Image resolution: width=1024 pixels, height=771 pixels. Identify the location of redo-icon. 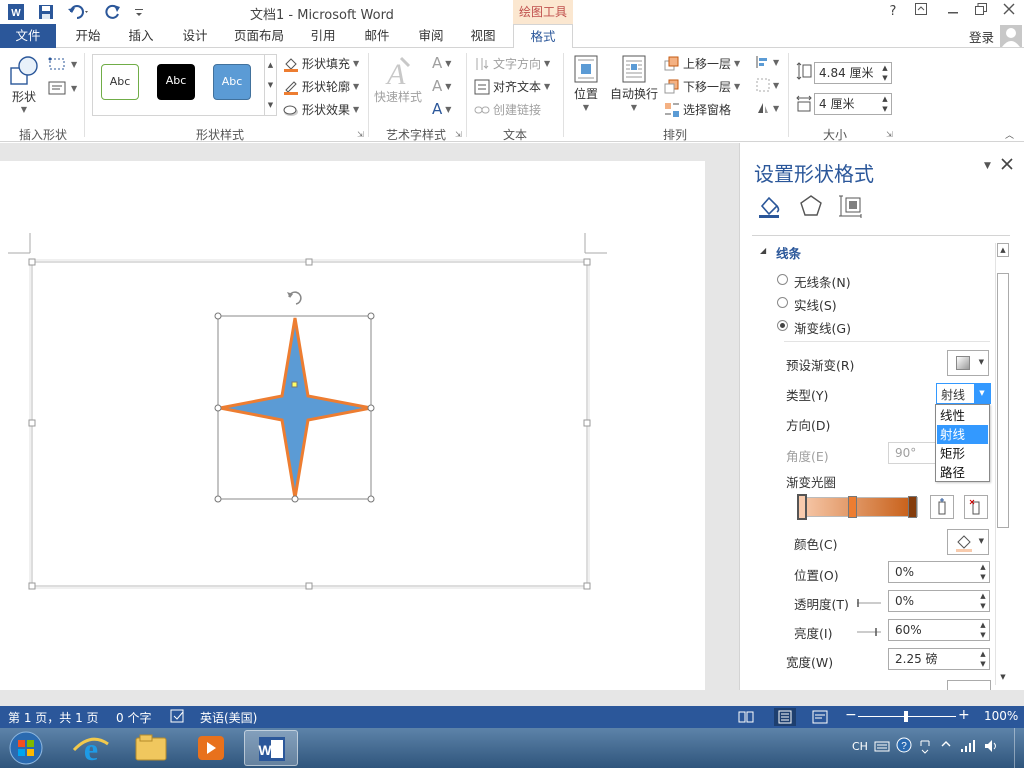
(114, 12).